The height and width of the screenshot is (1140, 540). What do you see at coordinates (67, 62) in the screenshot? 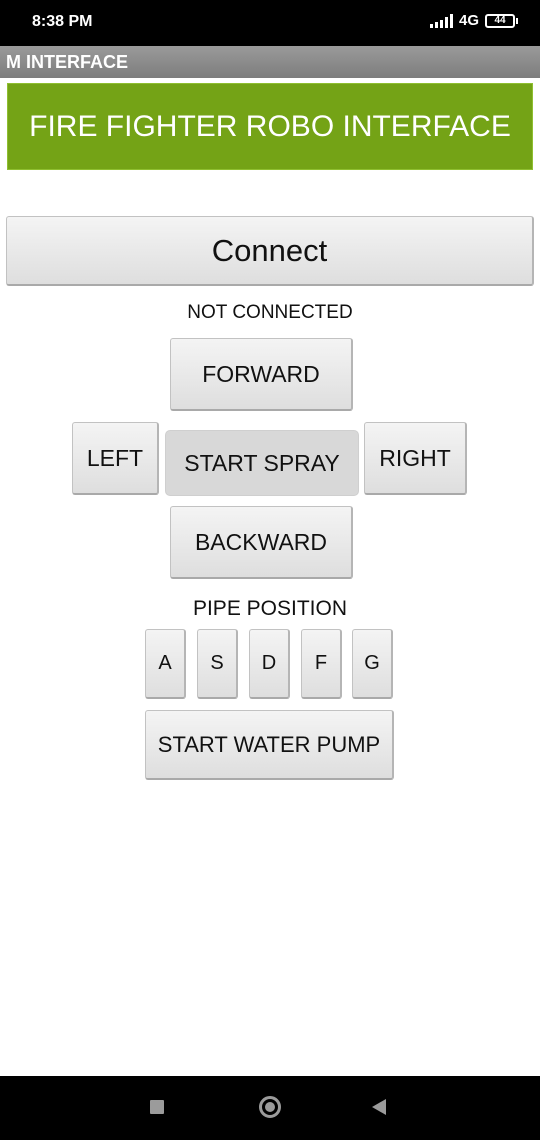
I see `app-title: M INTERFACE` at bounding box center [67, 62].